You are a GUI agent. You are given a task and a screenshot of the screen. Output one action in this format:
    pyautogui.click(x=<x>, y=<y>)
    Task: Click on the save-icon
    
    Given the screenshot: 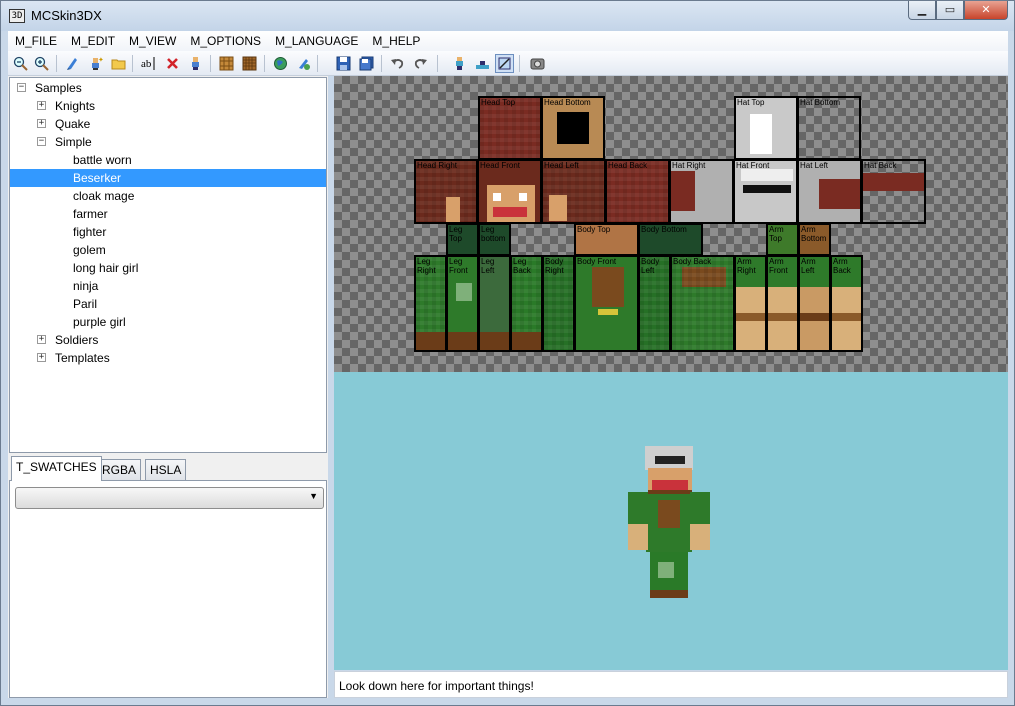 What is the action you would take?
    pyautogui.click(x=343, y=63)
    